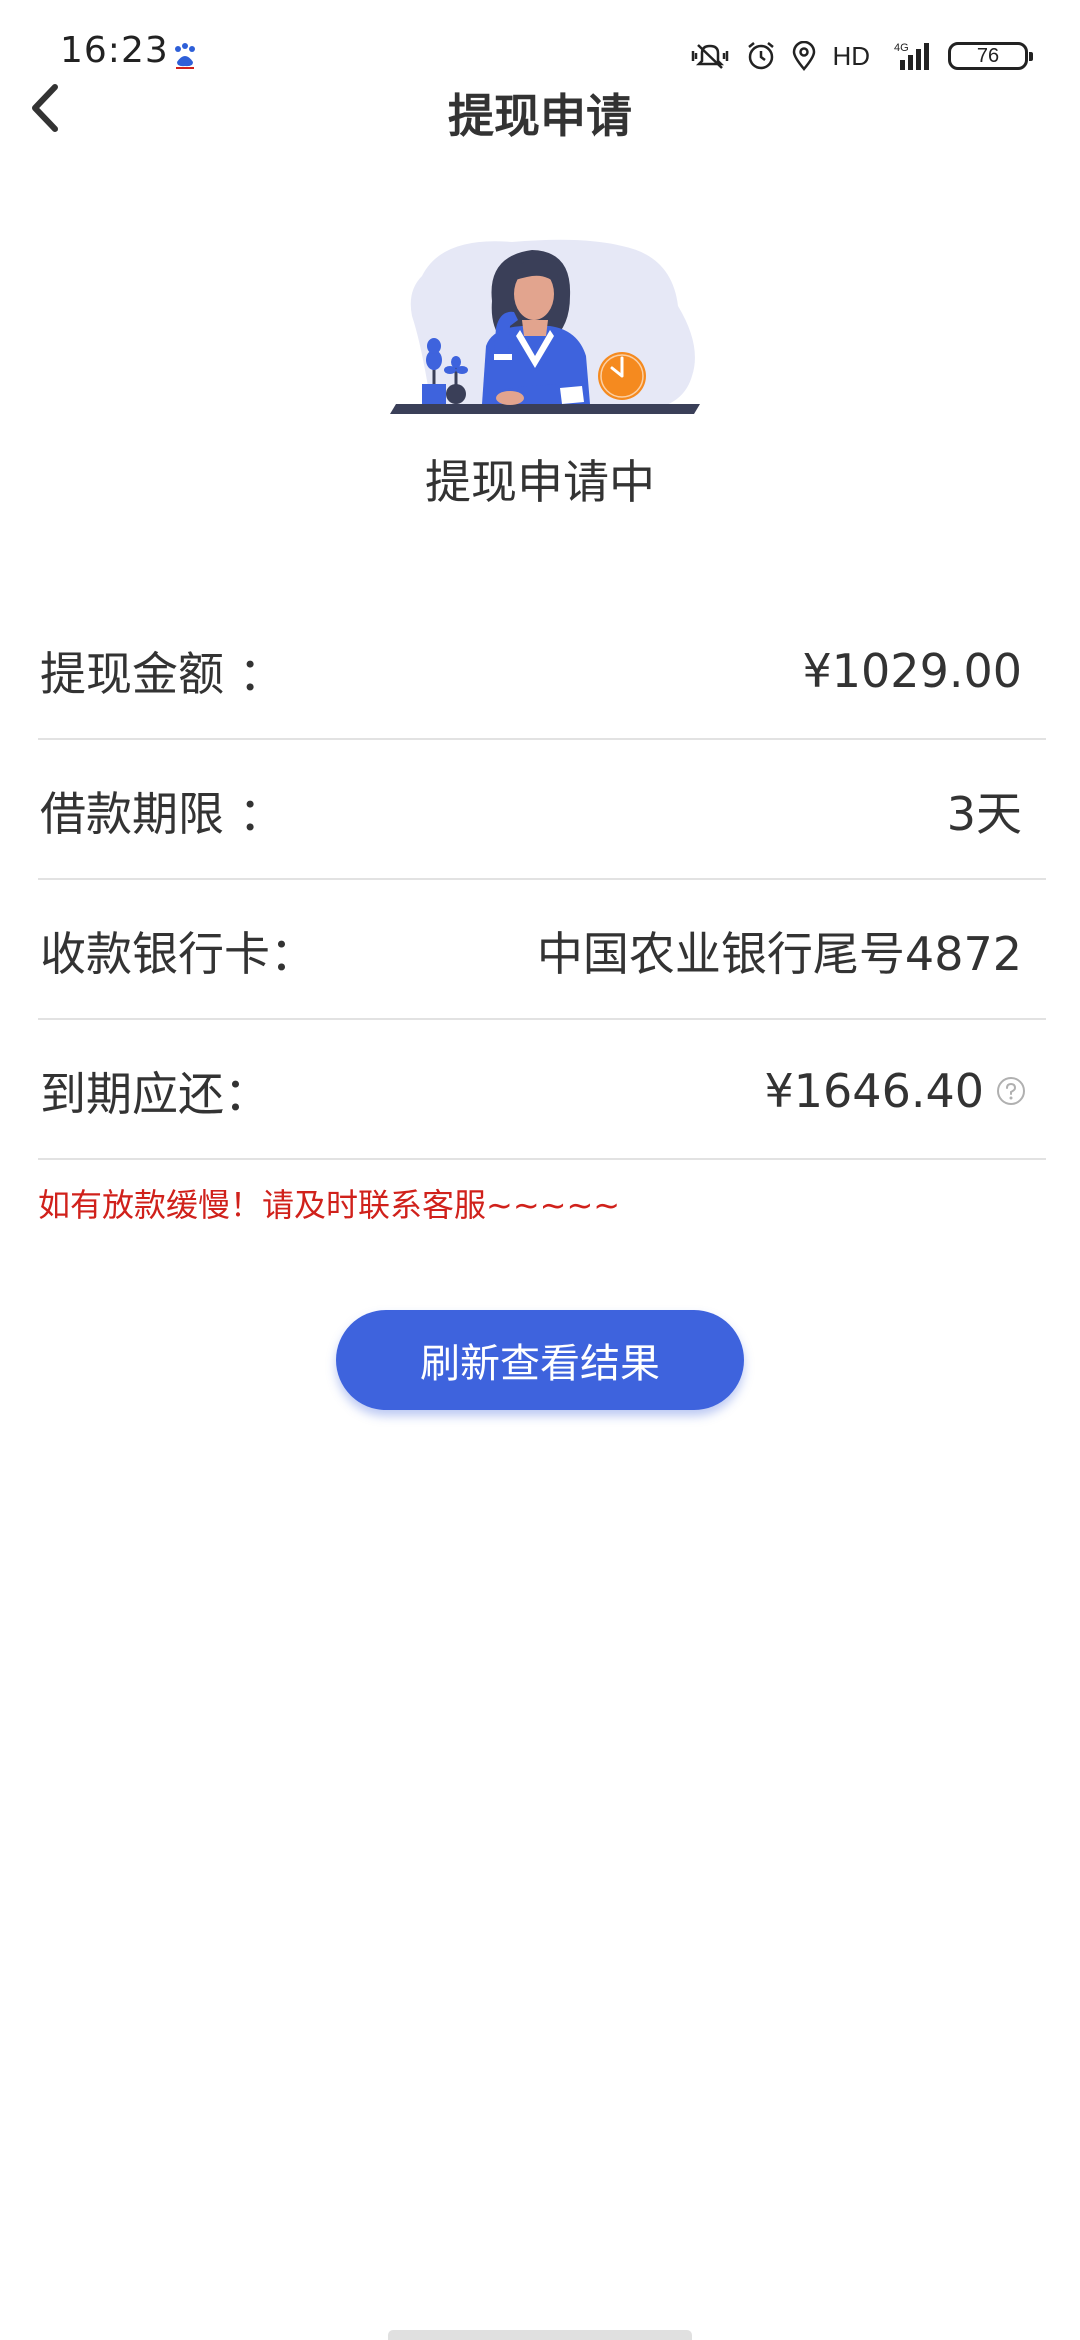 The image size is (1080, 2340). What do you see at coordinates (542, 1090) in the screenshot?
I see `info-row-repayment: 到期应还： ¥1646.40` at bounding box center [542, 1090].